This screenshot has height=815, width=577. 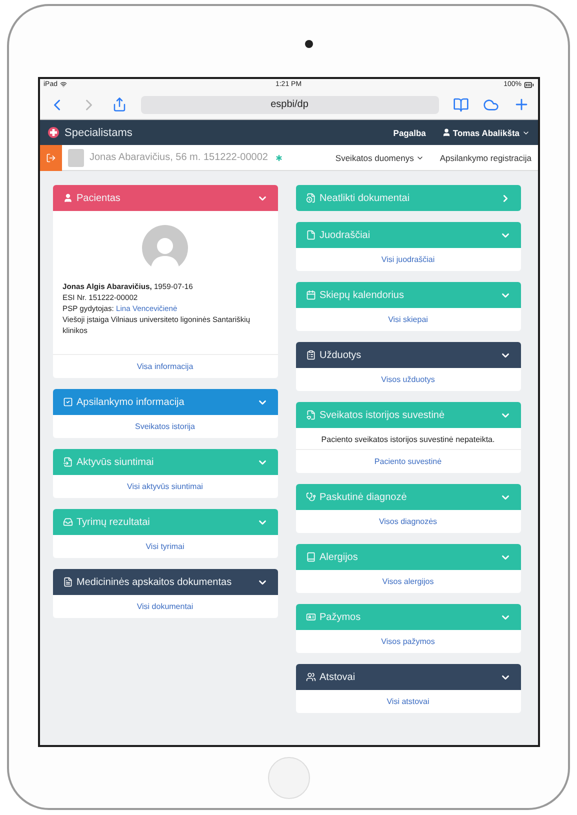 What do you see at coordinates (486, 133) in the screenshot?
I see `user-menu: Tomas Abalikšta` at bounding box center [486, 133].